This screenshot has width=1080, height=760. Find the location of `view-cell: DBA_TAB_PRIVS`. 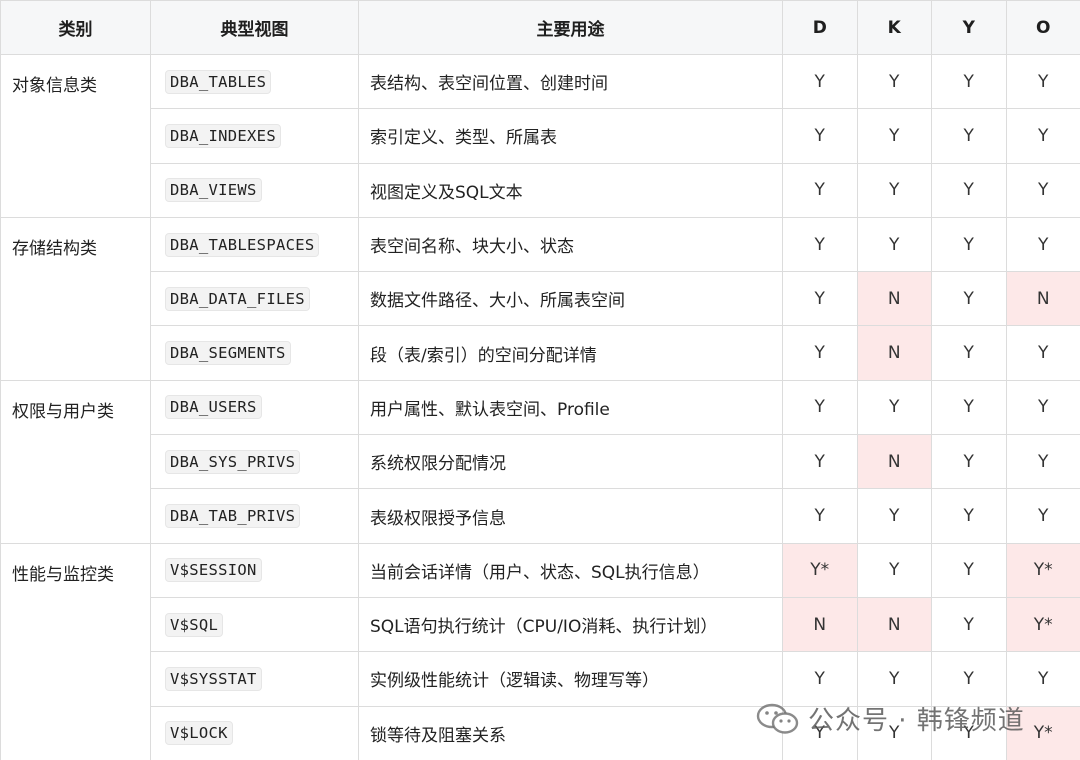

view-cell: DBA_TAB_PRIVS is located at coordinates (254, 516).